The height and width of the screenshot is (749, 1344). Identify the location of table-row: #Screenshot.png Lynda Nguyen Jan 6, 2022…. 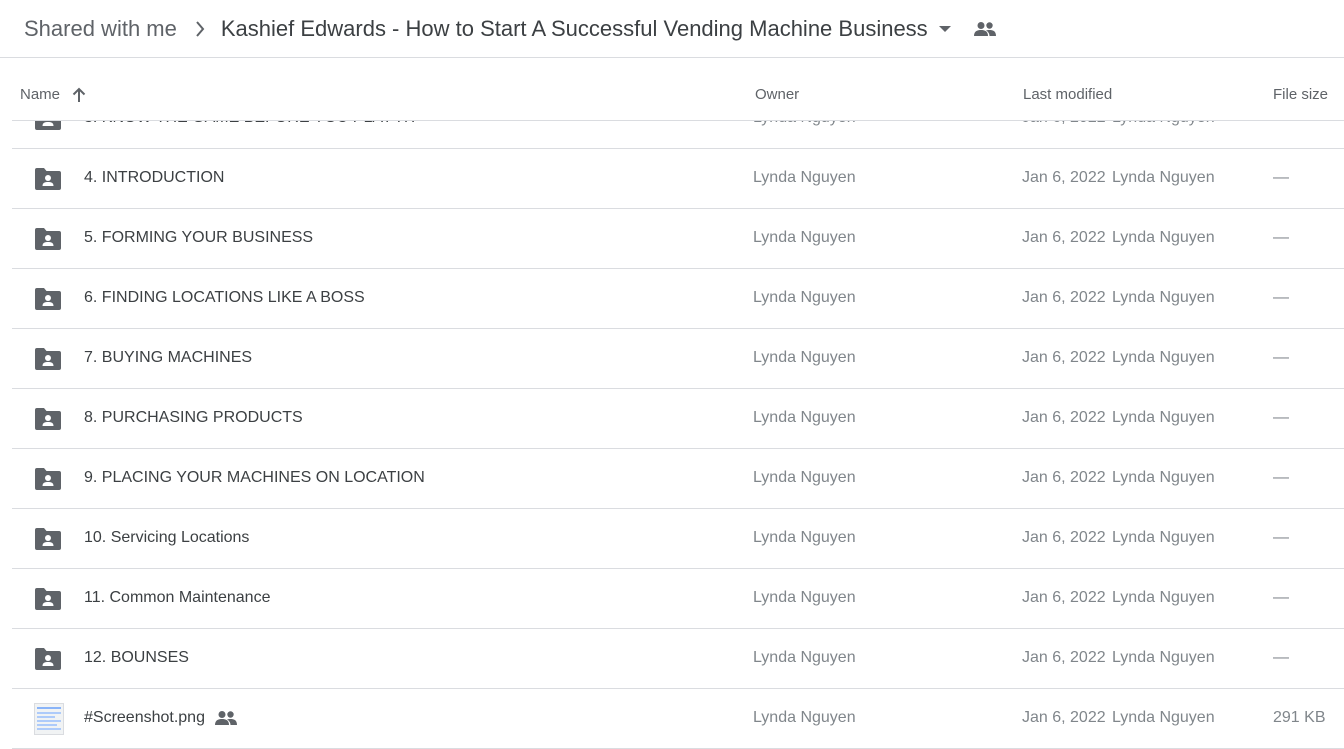
(678, 719).